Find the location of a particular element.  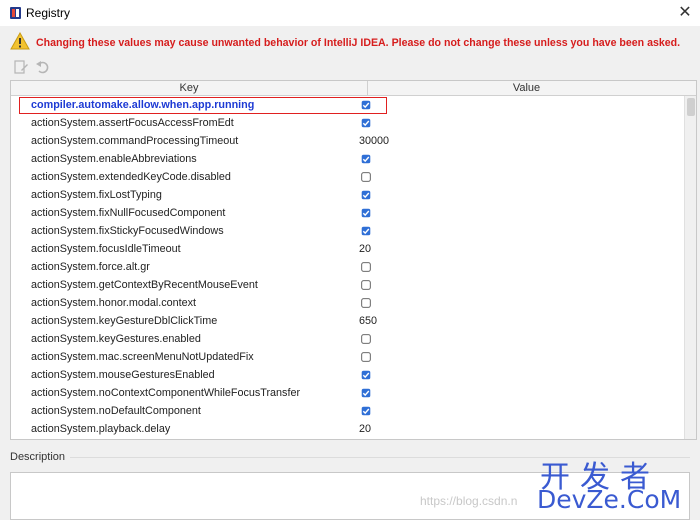

row-key: actionSystem.mac.screenMenuNotUpdatedFix is located at coordinates (142, 357).